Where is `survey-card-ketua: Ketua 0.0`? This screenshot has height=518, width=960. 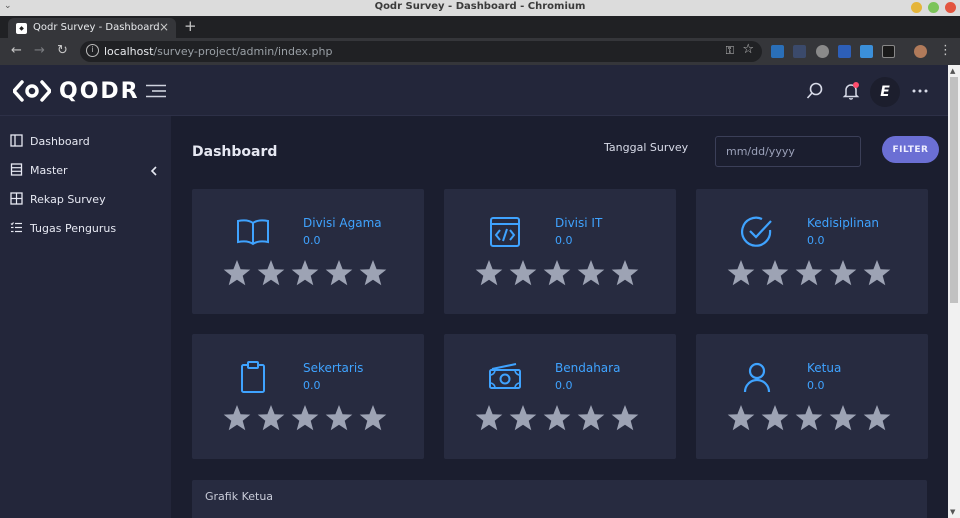
survey-card-ketua: Ketua 0.0 is located at coordinates (812, 396).